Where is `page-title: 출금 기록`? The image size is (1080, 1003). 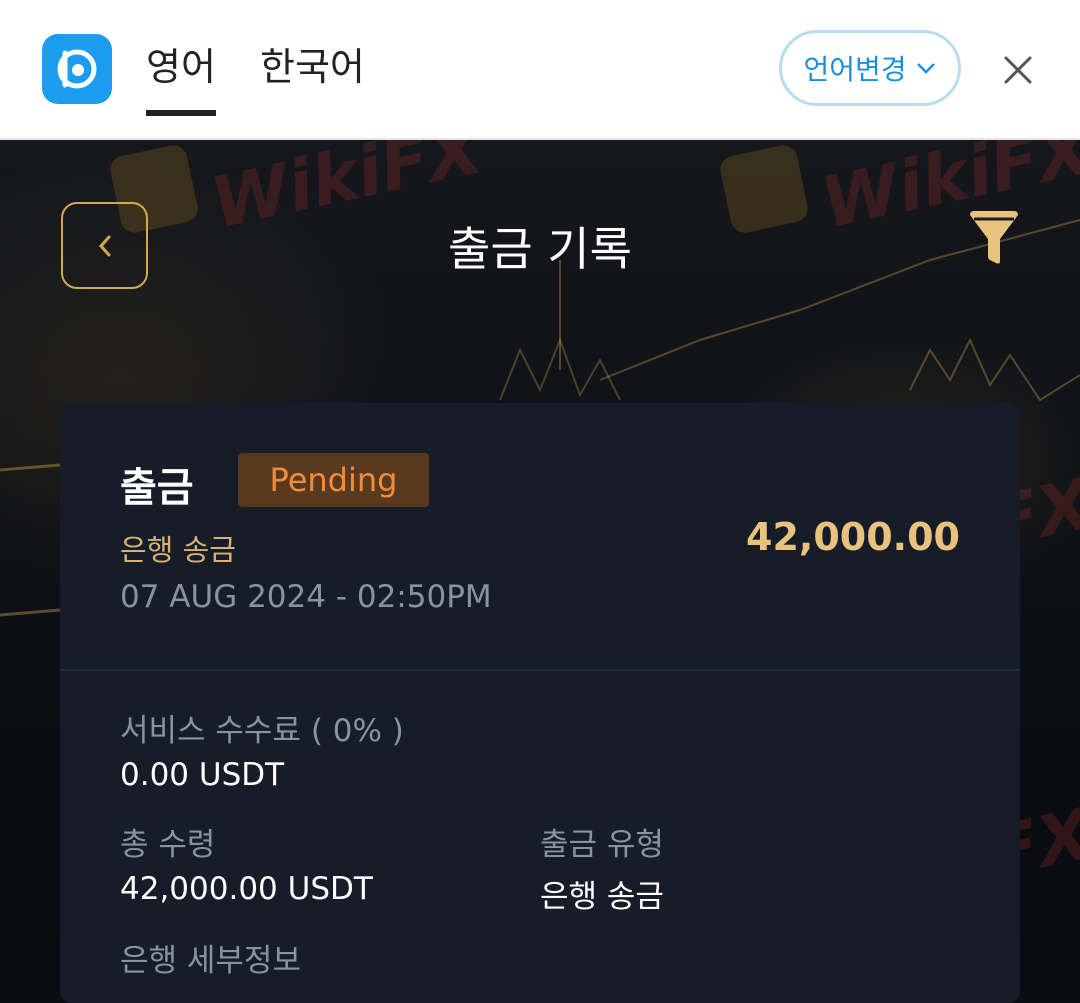 page-title: 출금 기록 is located at coordinates (540, 249).